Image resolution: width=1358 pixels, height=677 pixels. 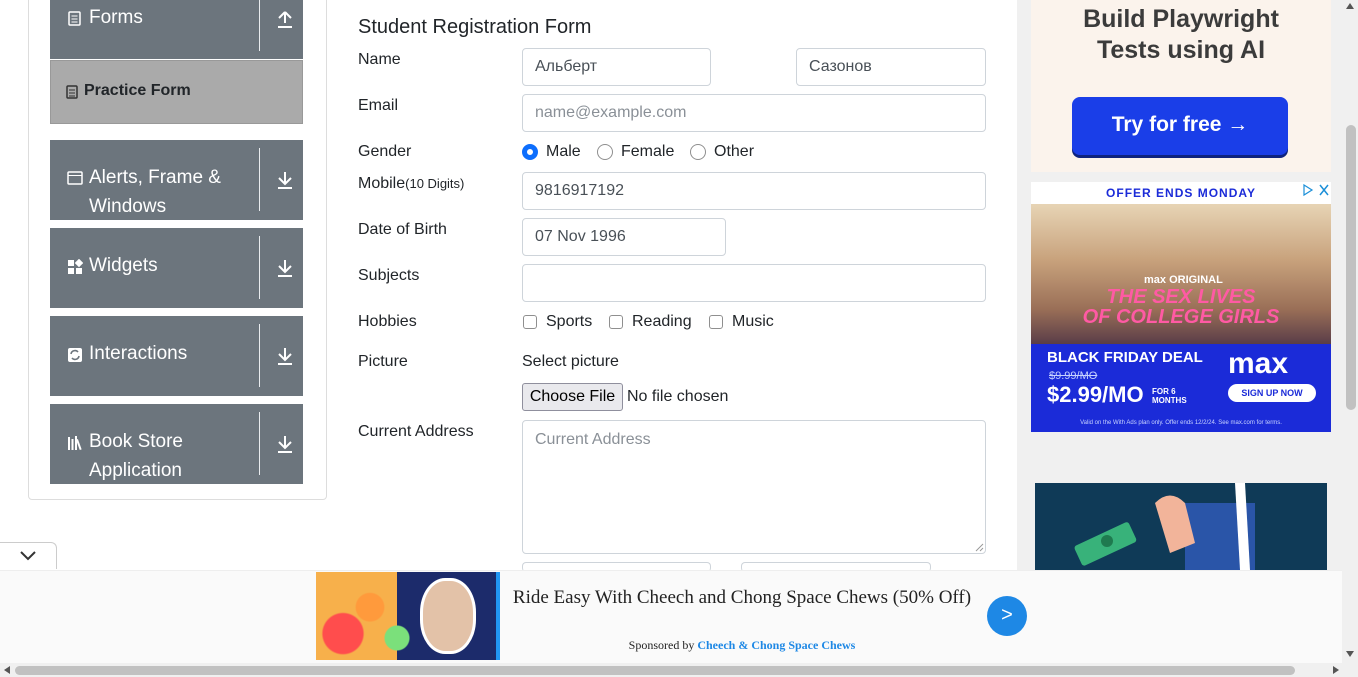 I want to click on subjects-label: Subjects, so click(x=389, y=275).